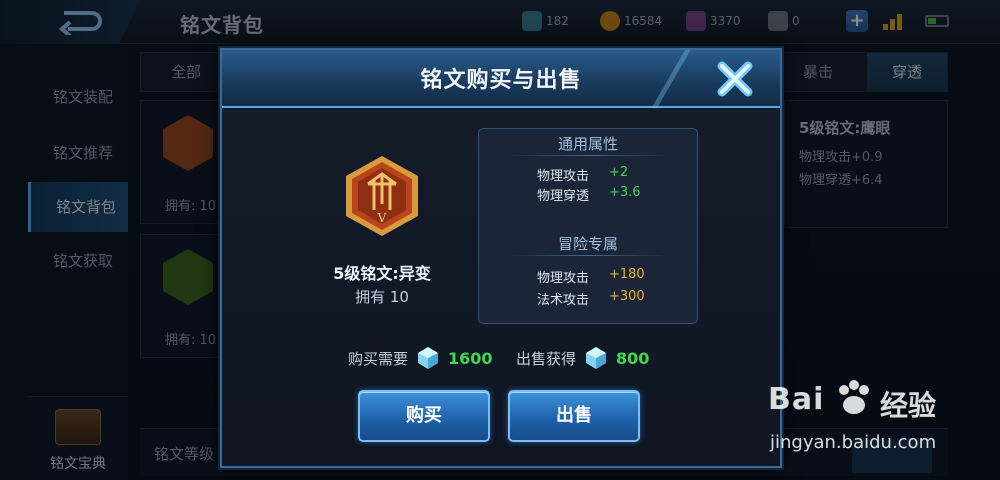  I want to click on svg-text: V, so click(382, 218).